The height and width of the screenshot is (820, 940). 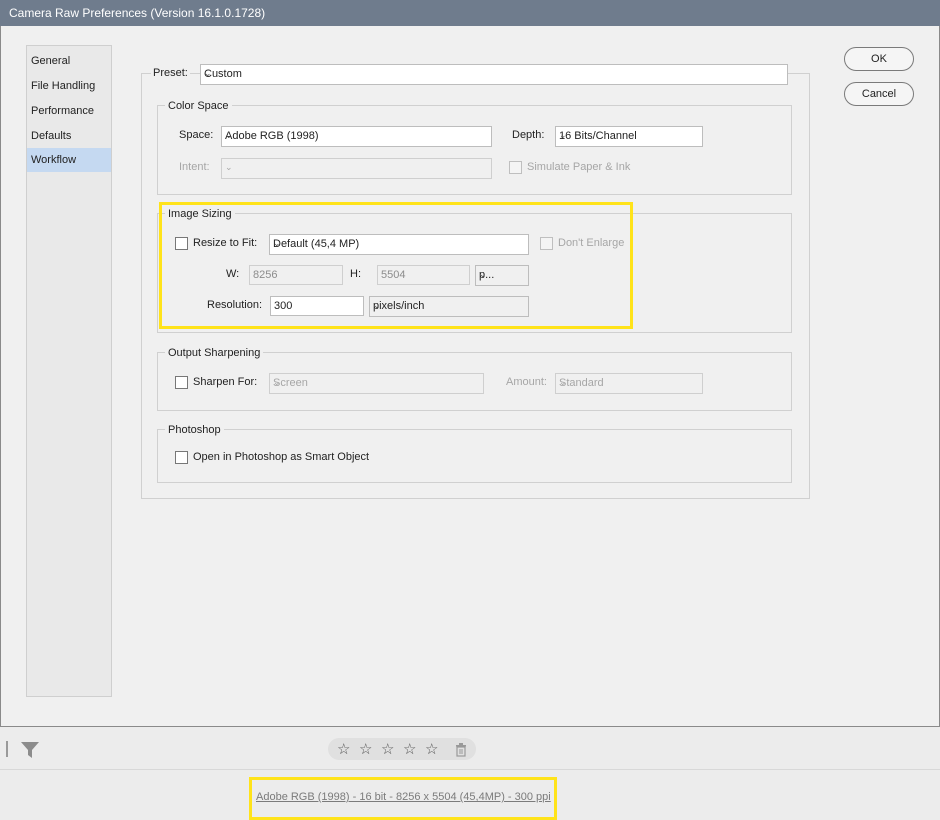 I want to click on sidebar-item-general: General, so click(x=69, y=61).